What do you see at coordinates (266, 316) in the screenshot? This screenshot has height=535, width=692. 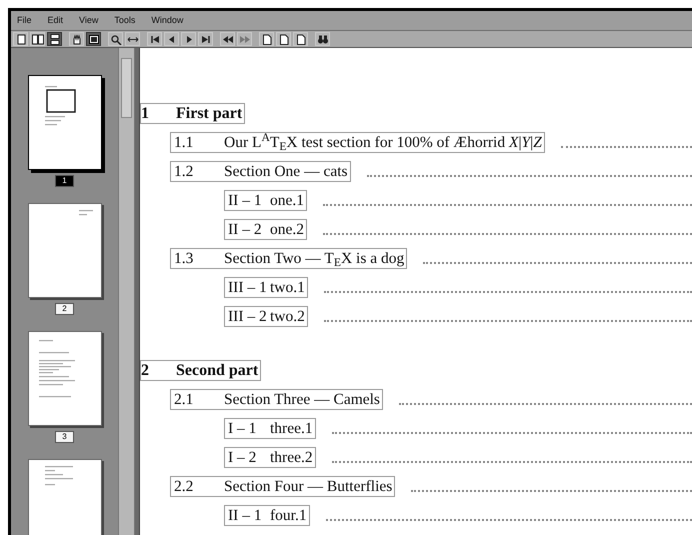 I see `toc-link: III – 2 two.2` at bounding box center [266, 316].